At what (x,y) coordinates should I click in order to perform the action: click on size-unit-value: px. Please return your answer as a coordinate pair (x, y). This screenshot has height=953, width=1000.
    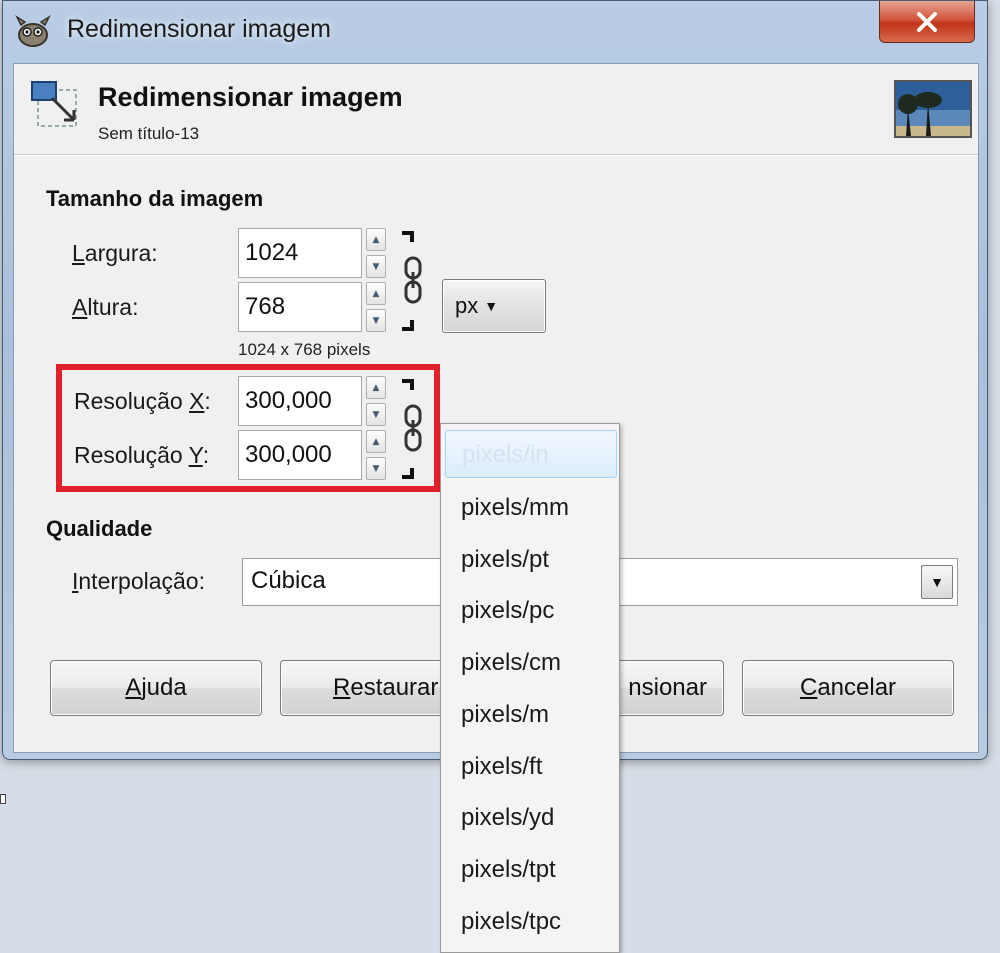
    Looking at the image, I should click on (467, 305).